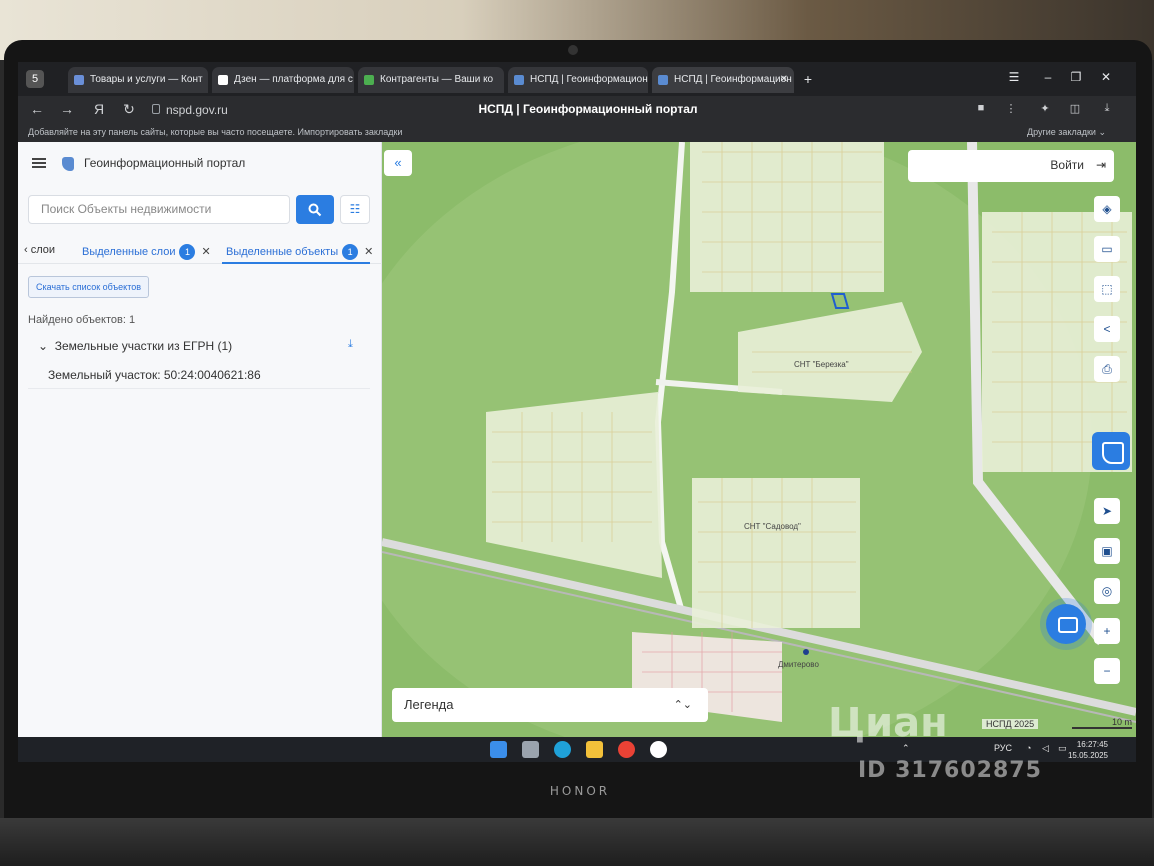 This screenshot has width=1154, height=866. What do you see at coordinates (143, 346) in the screenshot?
I see `group-title: Земельные участки из ЕГРН (1)` at bounding box center [143, 346].